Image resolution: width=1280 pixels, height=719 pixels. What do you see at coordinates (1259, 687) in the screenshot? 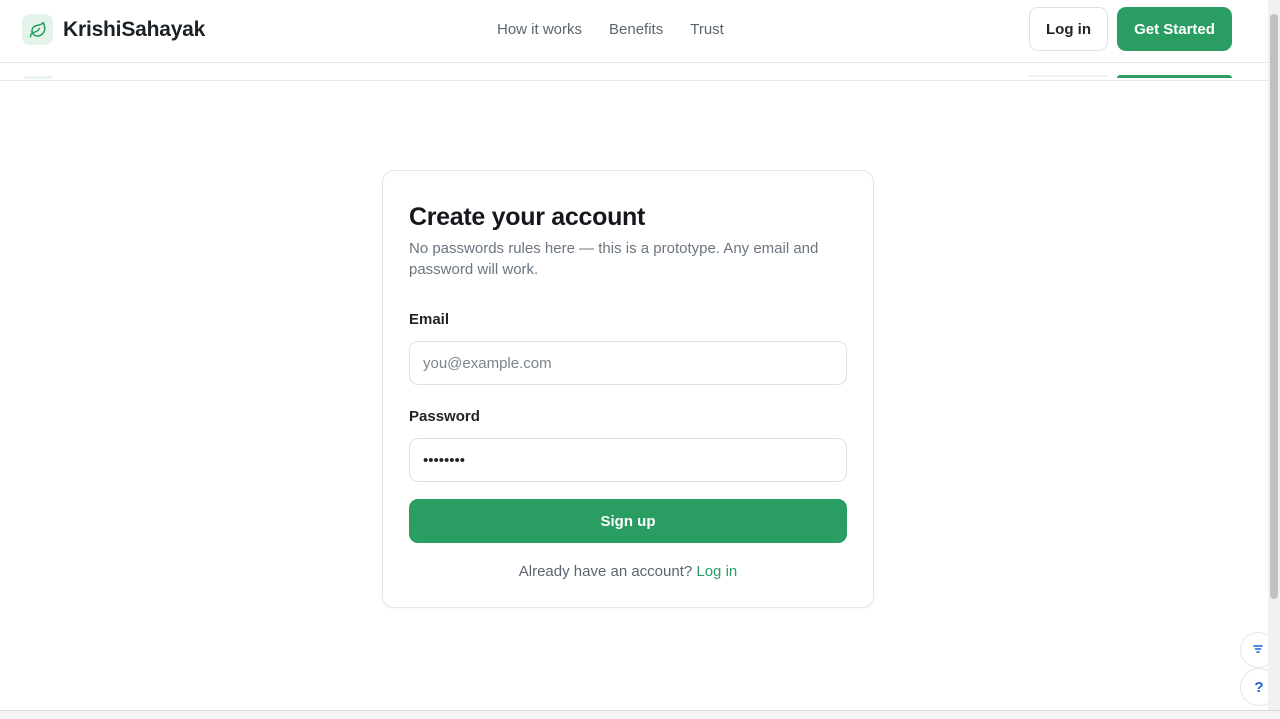
I see `help-icon: ?` at bounding box center [1259, 687].